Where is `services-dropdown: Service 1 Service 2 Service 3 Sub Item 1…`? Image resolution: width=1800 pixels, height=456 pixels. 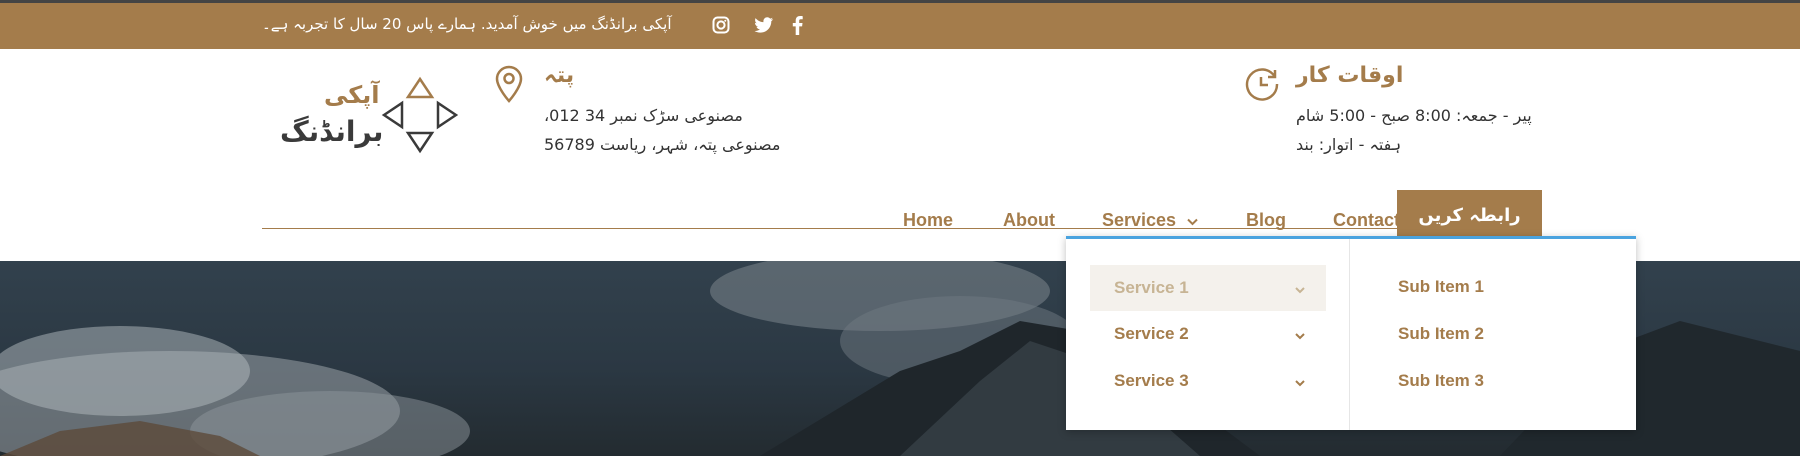 services-dropdown: Service 1 Service 2 Service 3 Sub Item 1… is located at coordinates (1351, 333).